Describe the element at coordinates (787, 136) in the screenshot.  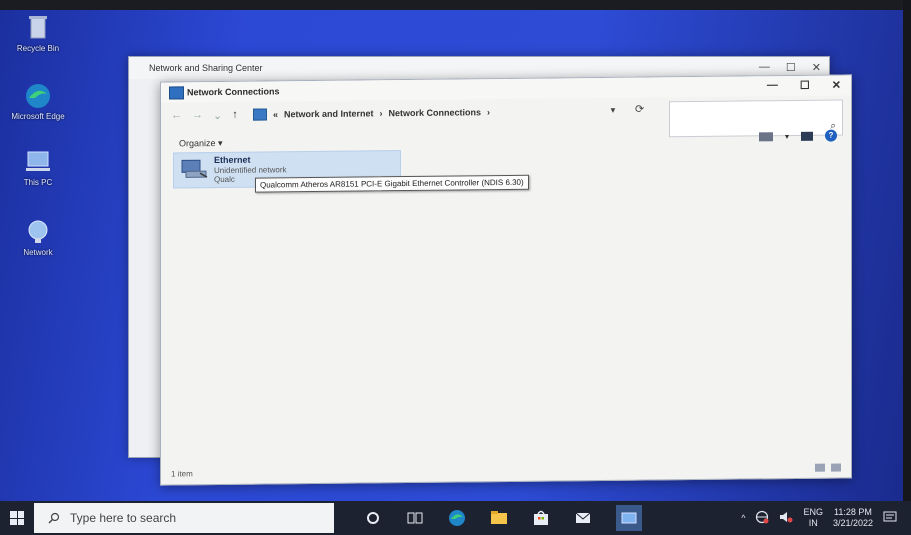
I see `view-dropdown-icon: ▾` at that location.